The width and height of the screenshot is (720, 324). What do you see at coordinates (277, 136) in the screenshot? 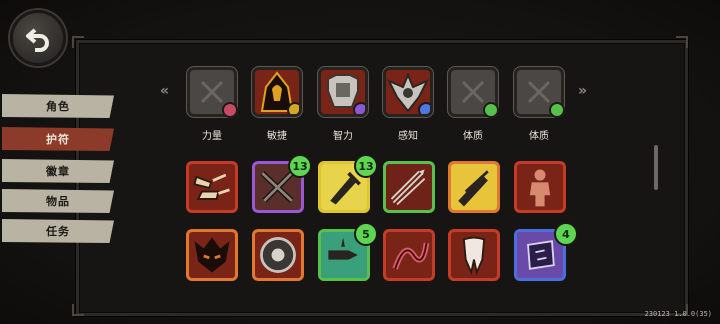
I see `slot-label: 敏捷` at bounding box center [277, 136].